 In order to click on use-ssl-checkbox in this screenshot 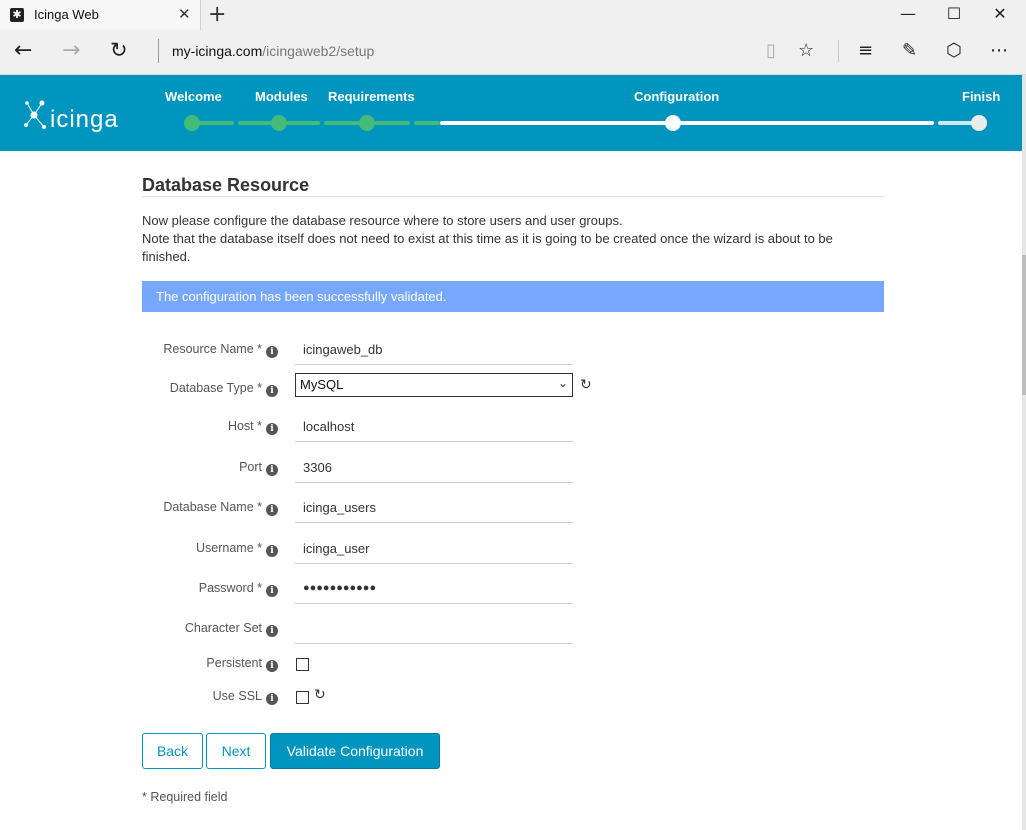, I will do `click(302, 697)`.